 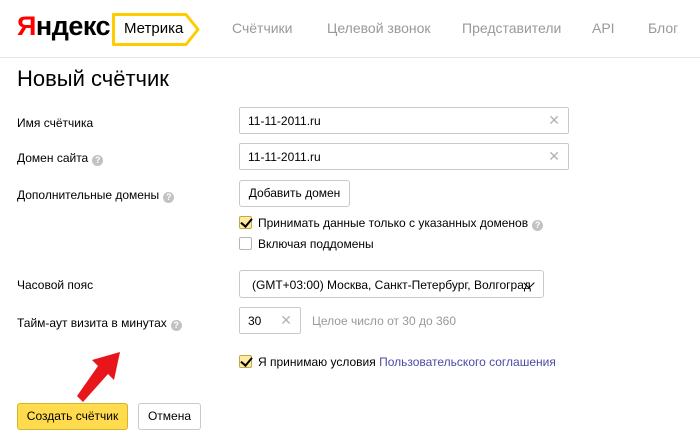 What do you see at coordinates (55, 285) in the screenshot?
I see `timezone-label: Часовой пояс` at bounding box center [55, 285].